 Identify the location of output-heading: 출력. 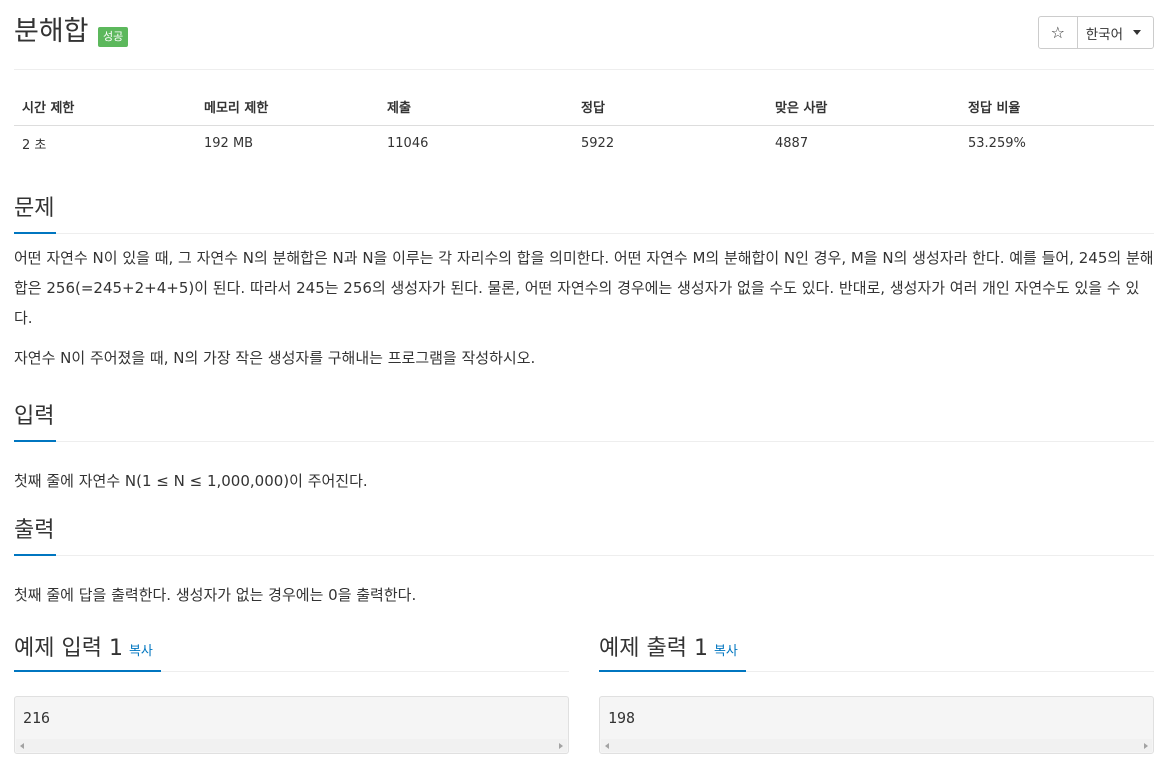
(35, 534).